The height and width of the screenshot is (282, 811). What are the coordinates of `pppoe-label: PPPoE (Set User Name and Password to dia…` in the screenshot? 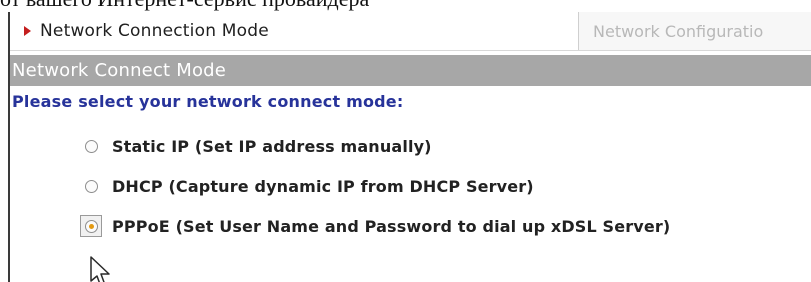 It's located at (391, 226).